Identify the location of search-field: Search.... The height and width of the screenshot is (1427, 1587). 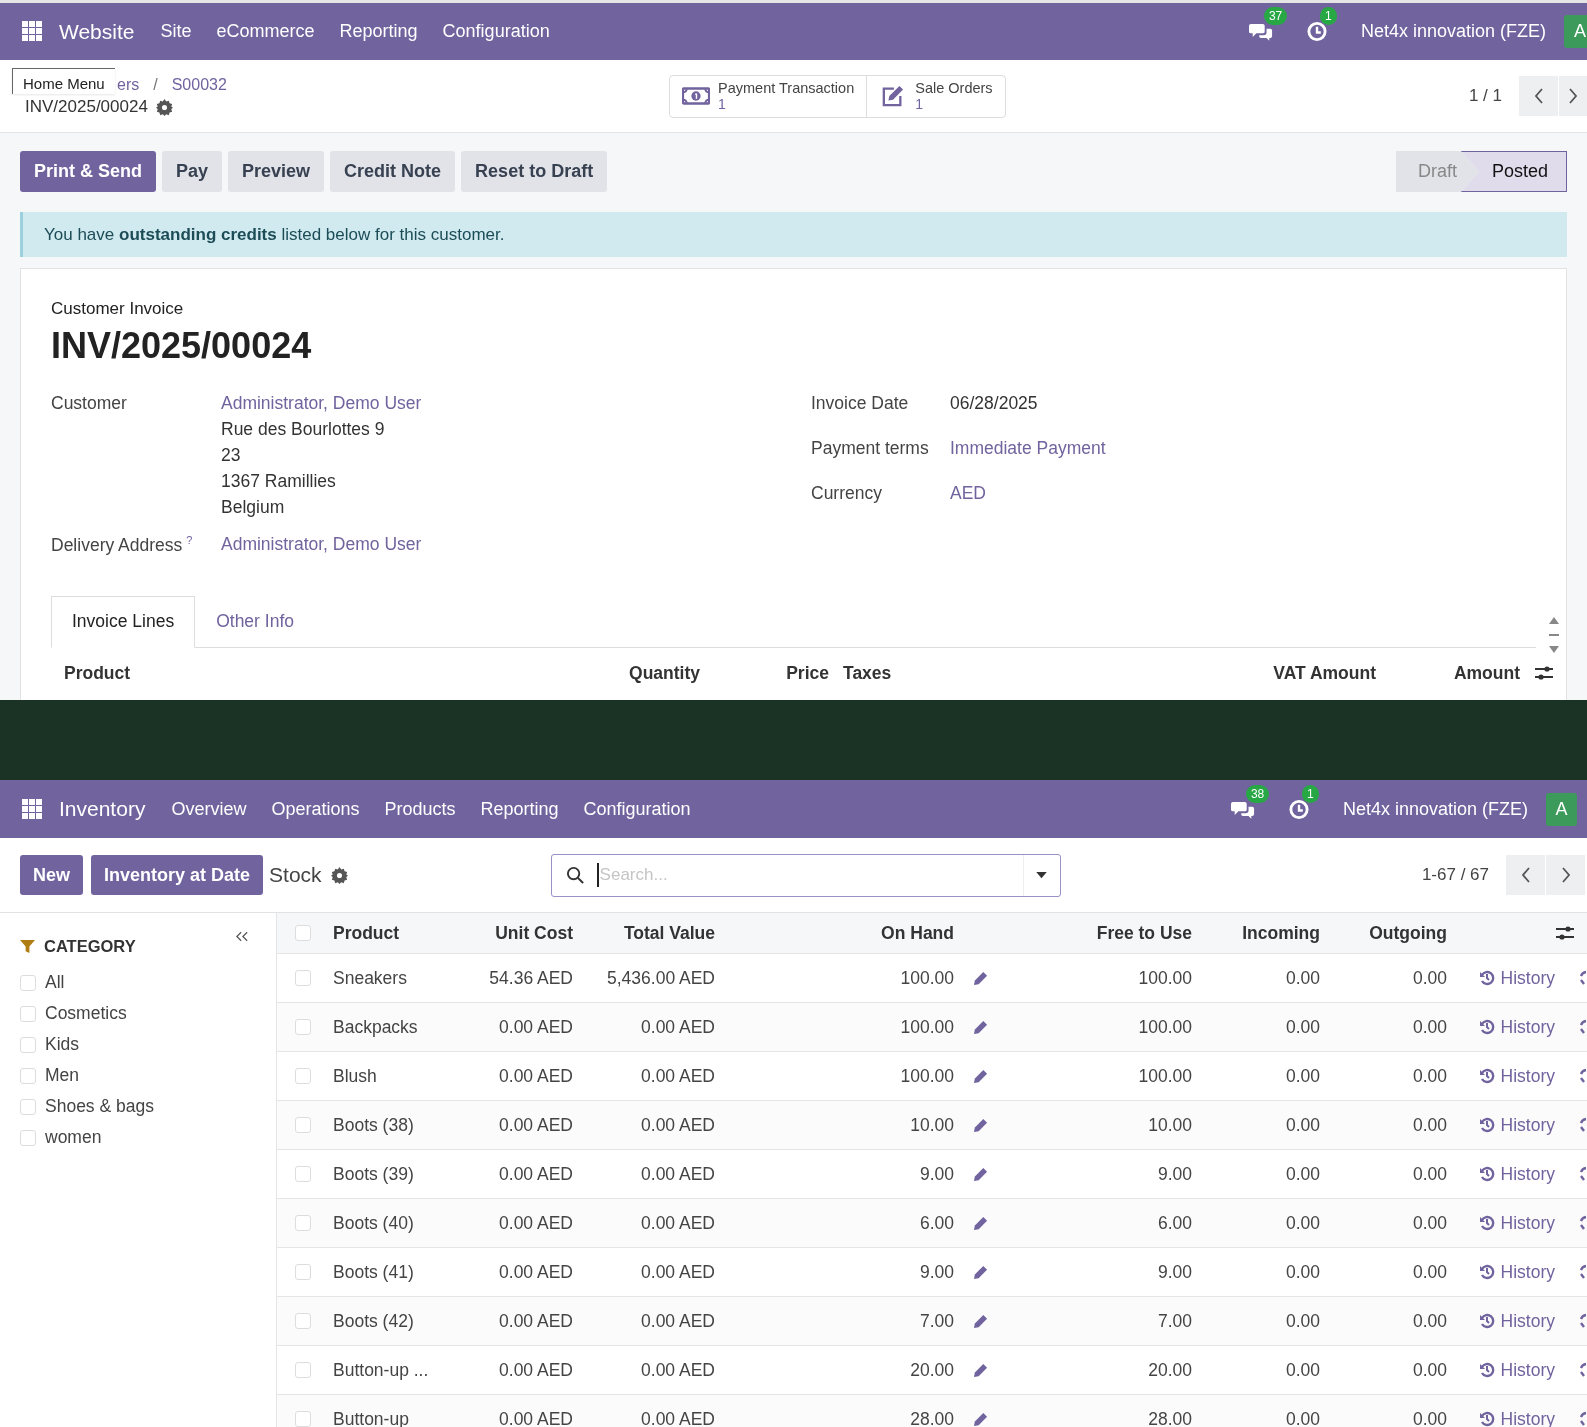
(805, 875).